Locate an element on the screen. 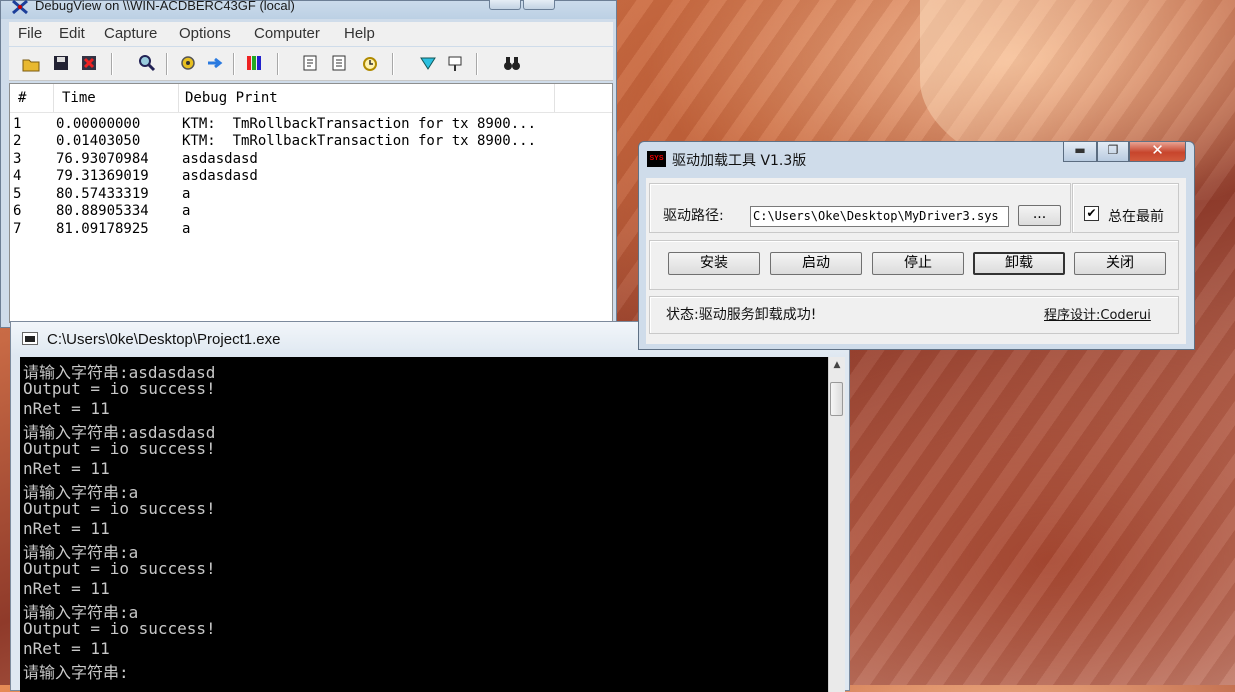 This screenshot has height=692, width=1235. loader-title: 驱动加载工具 V1.3版 is located at coordinates (739, 161).